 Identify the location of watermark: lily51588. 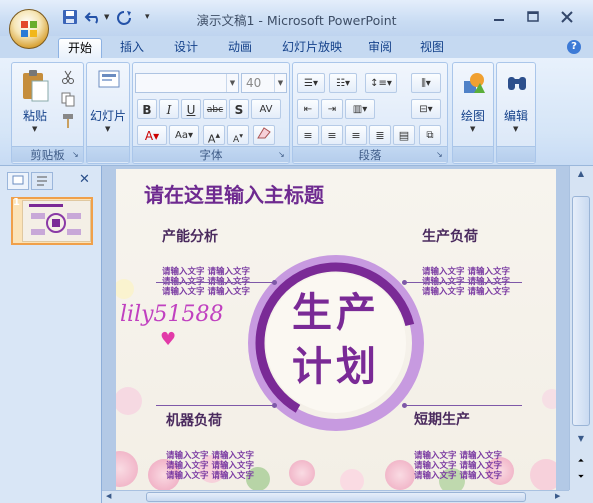
(172, 314).